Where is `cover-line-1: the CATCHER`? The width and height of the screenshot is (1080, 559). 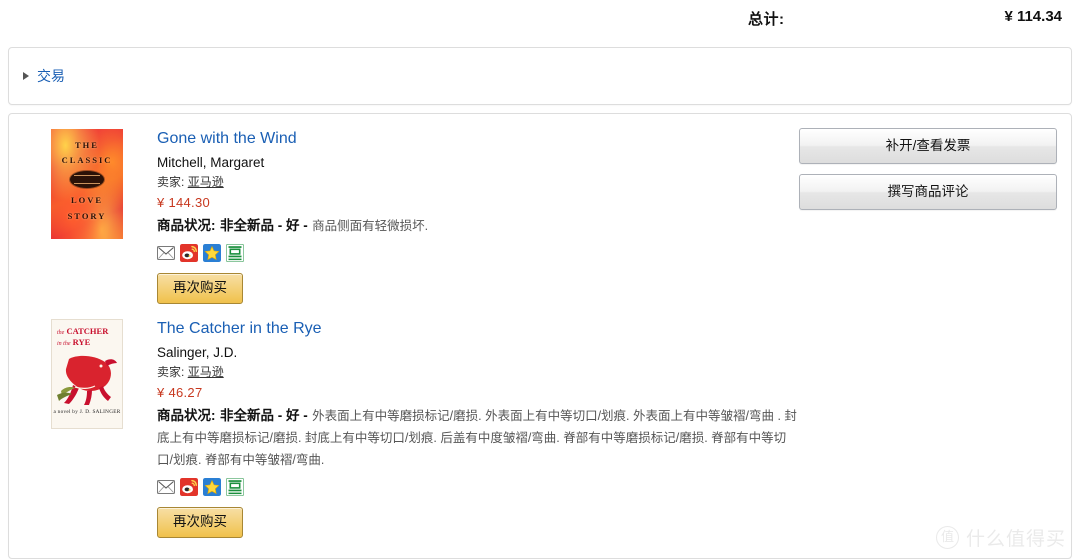
cover-line-1: the CATCHER is located at coordinates (83, 331).